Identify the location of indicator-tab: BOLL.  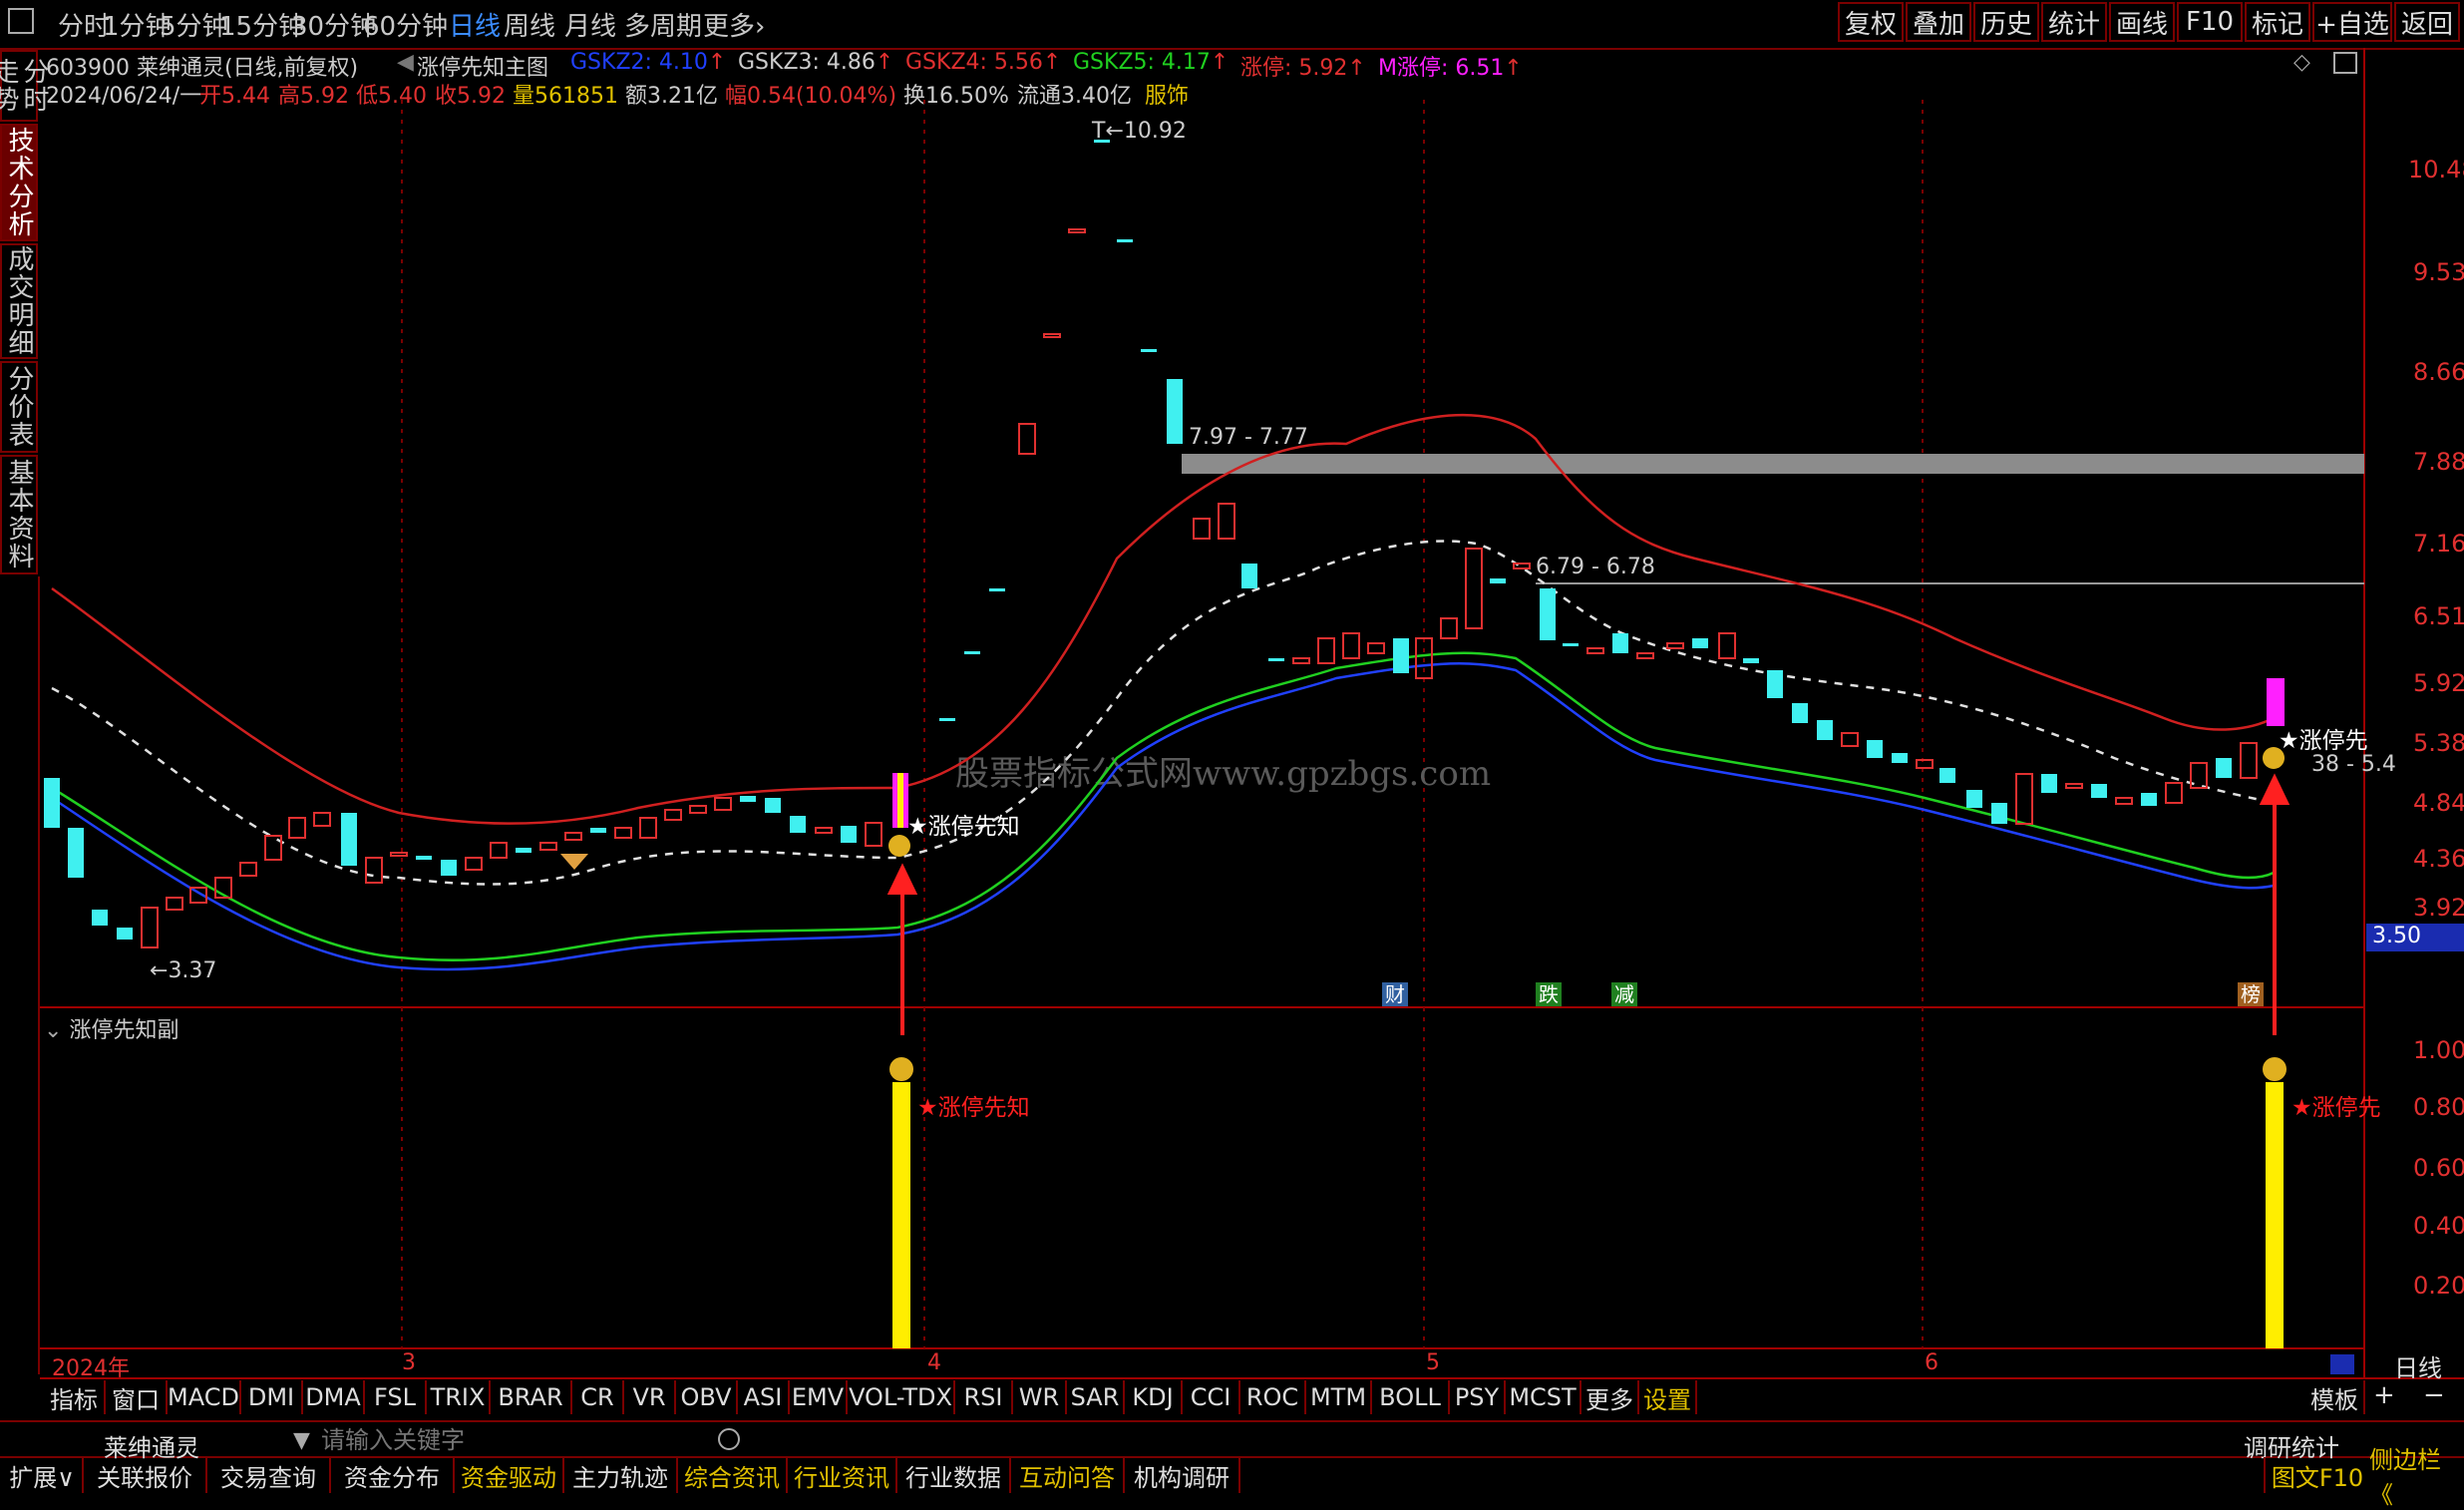
(1411, 1397).